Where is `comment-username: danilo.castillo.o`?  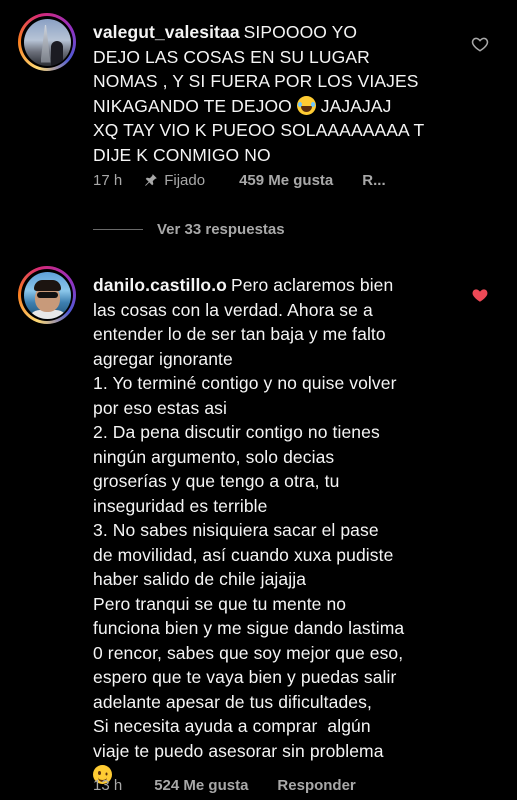 comment-username: danilo.castillo.o is located at coordinates (160, 285).